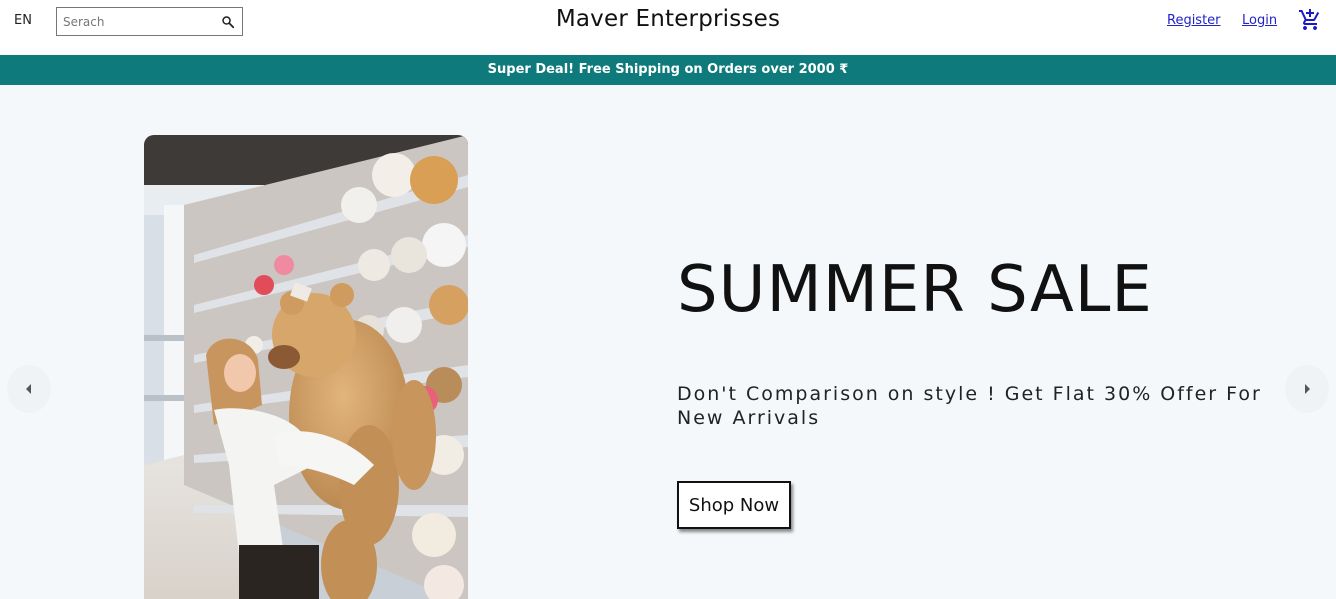 This screenshot has width=1336, height=599. Describe the element at coordinates (23, 20) in the screenshot. I see `language-selector: EN` at that location.